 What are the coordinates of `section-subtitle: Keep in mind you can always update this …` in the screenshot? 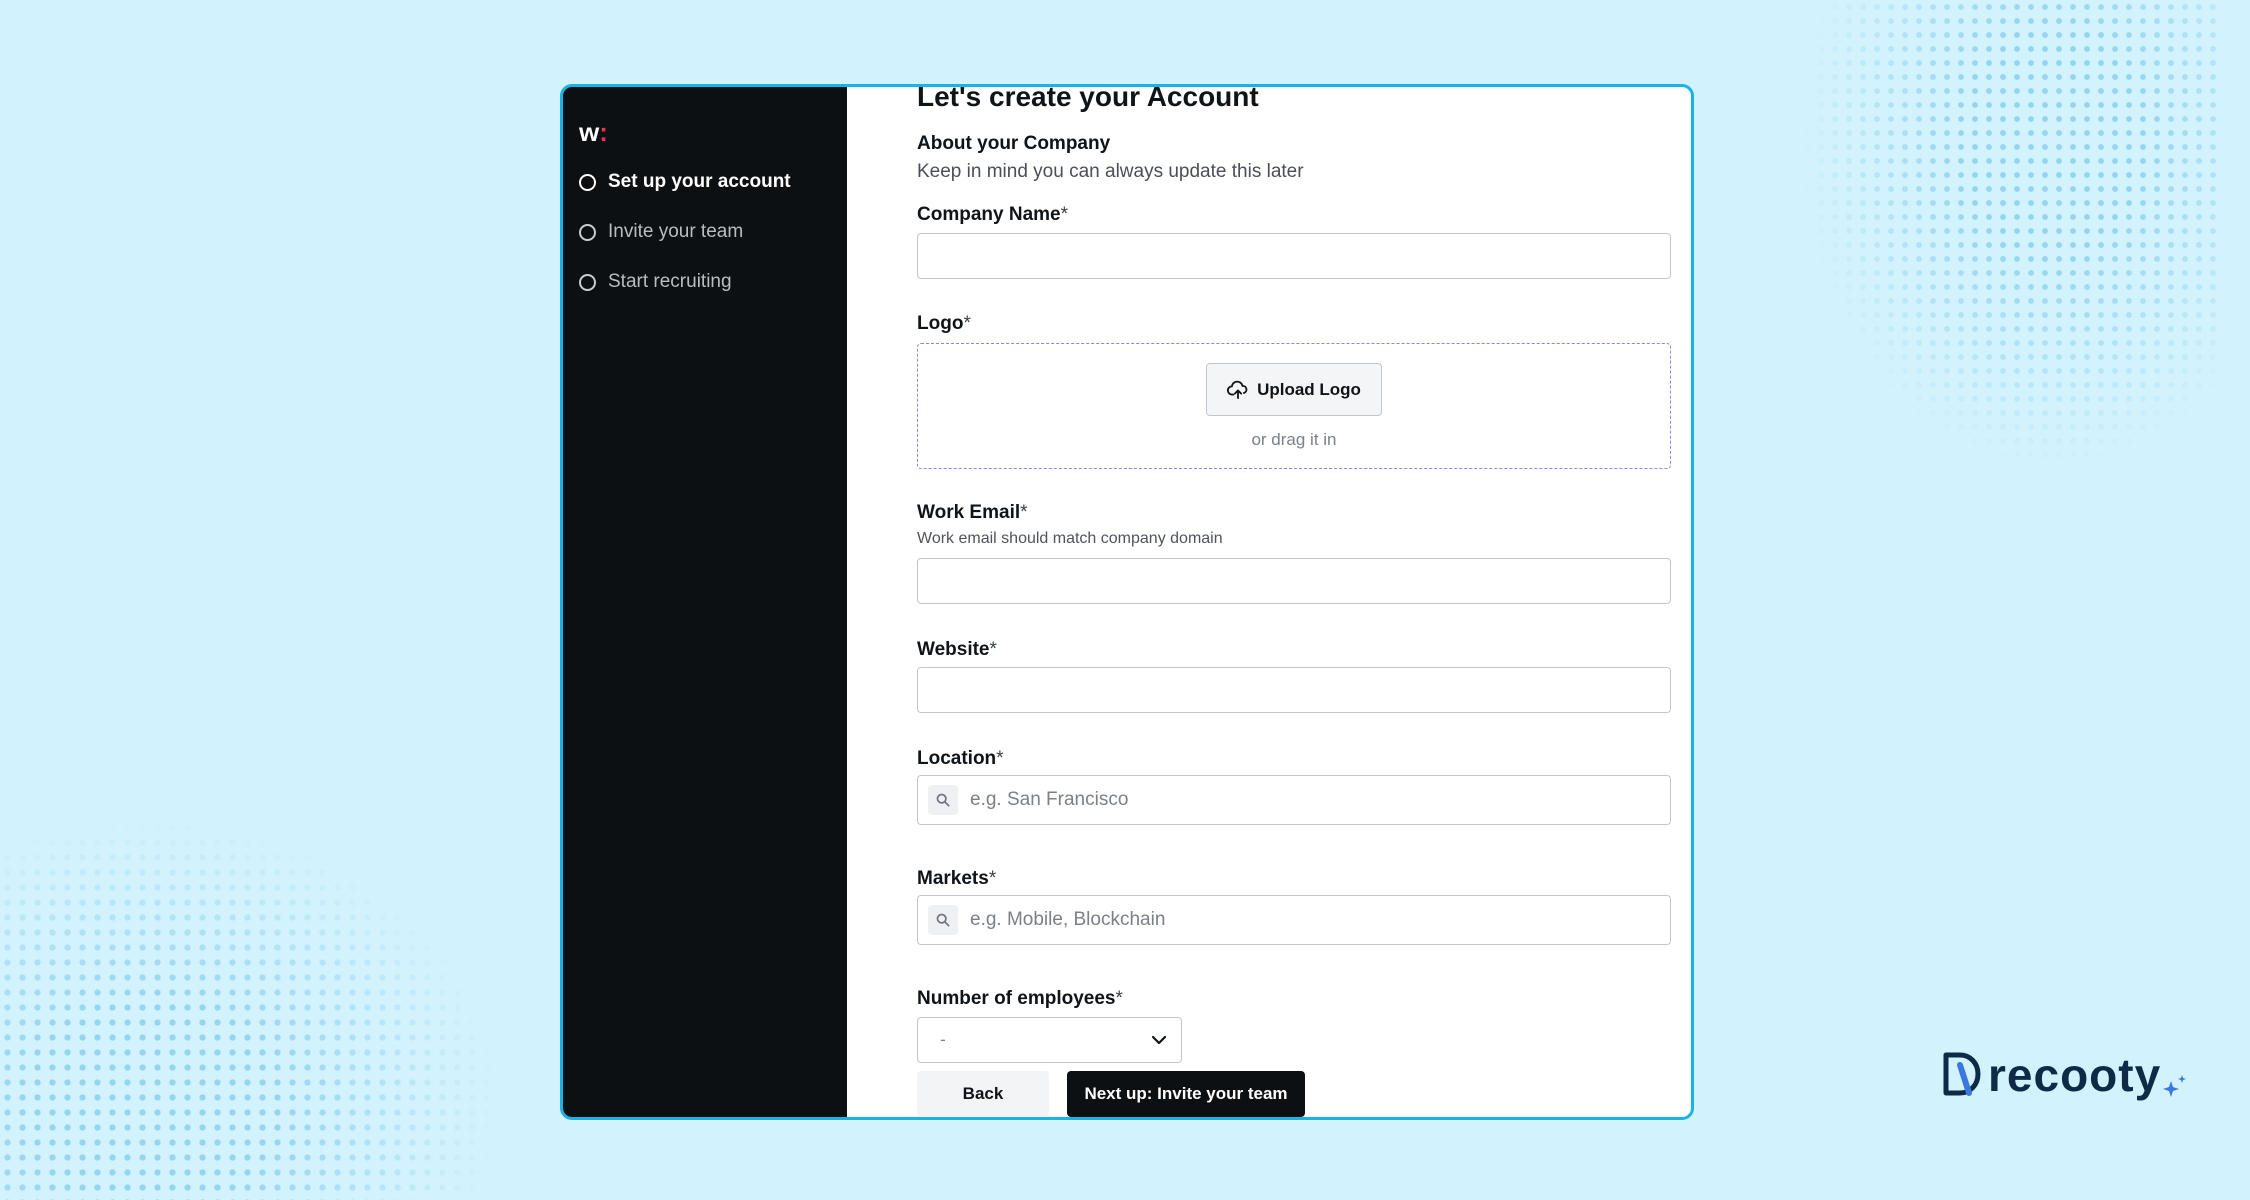 It's located at (1110, 171).